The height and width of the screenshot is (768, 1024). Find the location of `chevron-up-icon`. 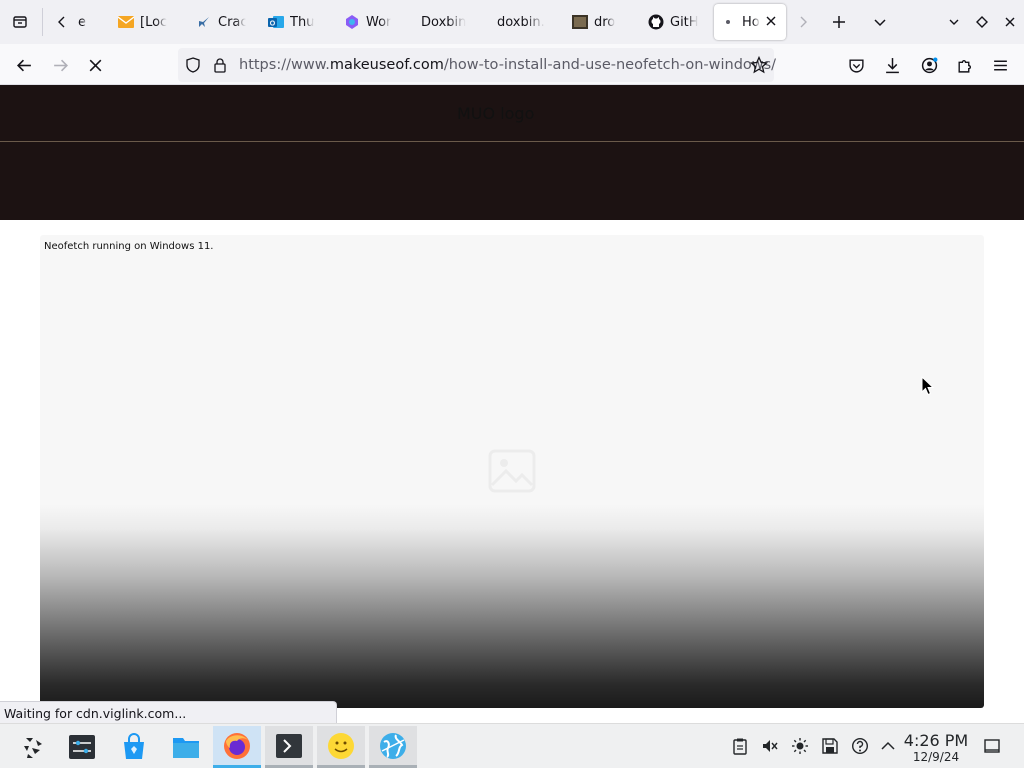

chevron-up-icon is located at coordinates (888, 745).